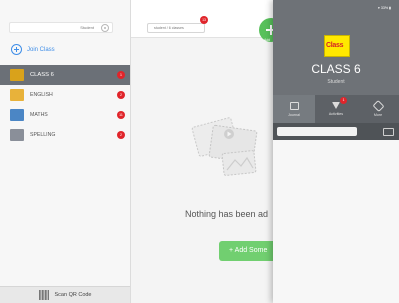 The width and height of the screenshot is (399, 303). What do you see at coordinates (105, 28) in the screenshot?
I see `gear-icon` at bounding box center [105, 28].